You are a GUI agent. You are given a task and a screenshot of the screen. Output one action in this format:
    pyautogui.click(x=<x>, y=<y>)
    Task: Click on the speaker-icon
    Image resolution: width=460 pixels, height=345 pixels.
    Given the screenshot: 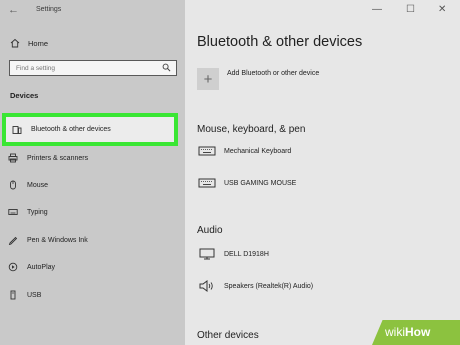 What is the action you would take?
    pyautogui.click(x=206, y=286)
    